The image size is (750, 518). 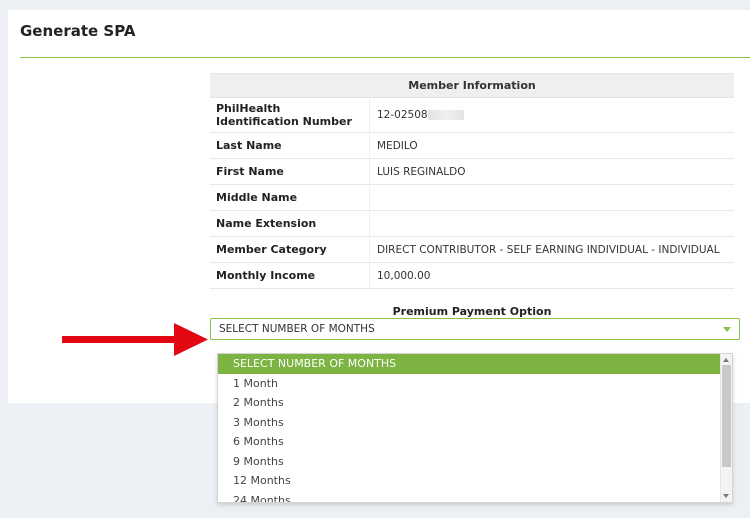 What do you see at coordinates (727, 329) in the screenshot?
I see `caret-down-icon` at bounding box center [727, 329].